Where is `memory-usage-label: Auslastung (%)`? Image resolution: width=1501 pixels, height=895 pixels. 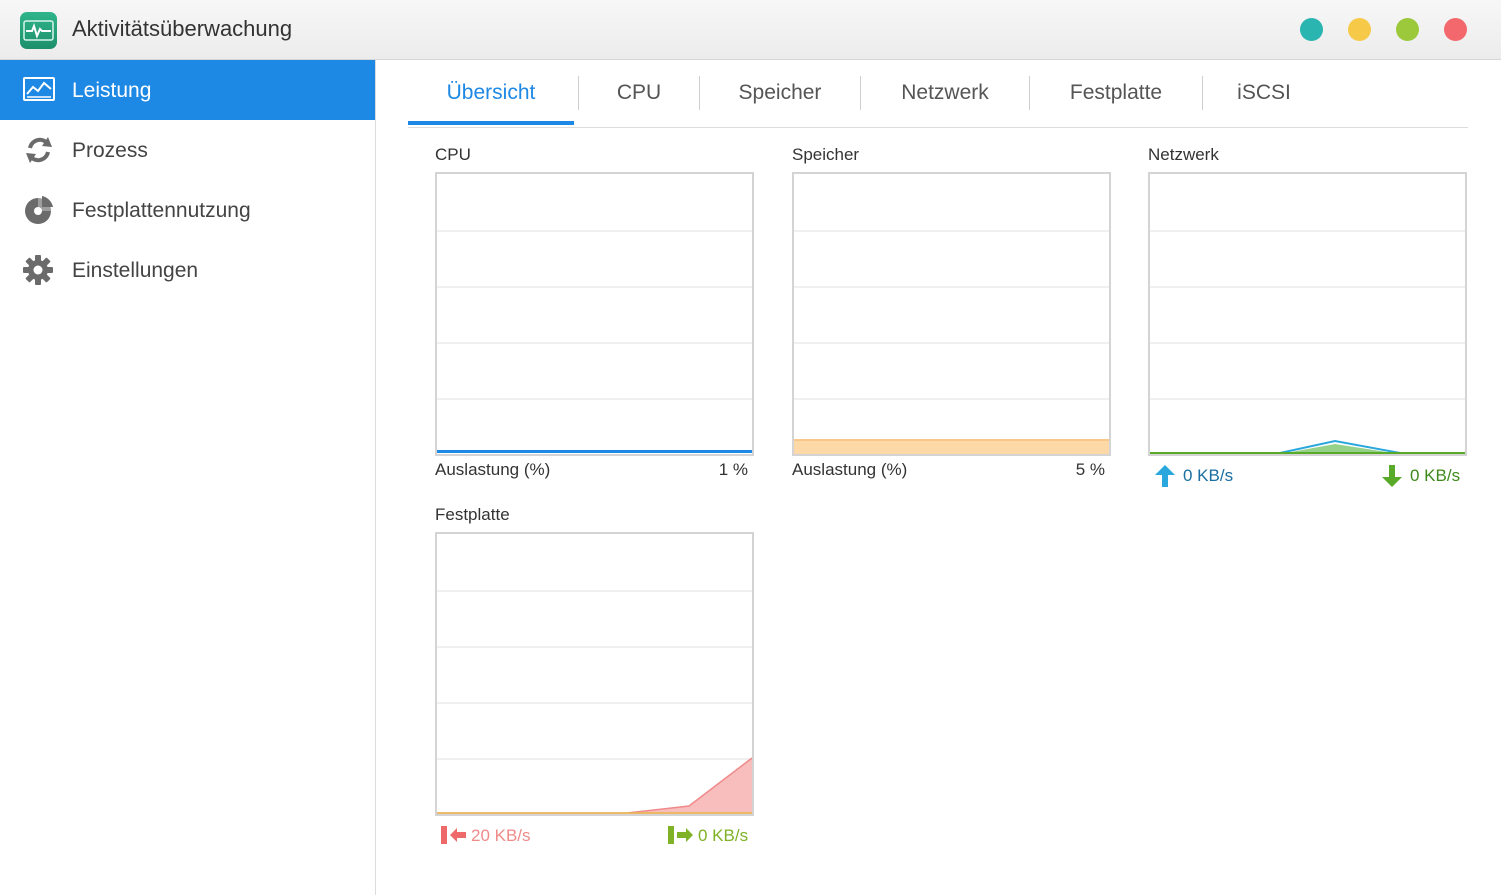 memory-usage-label: Auslastung (%) is located at coordinates (850, 469).